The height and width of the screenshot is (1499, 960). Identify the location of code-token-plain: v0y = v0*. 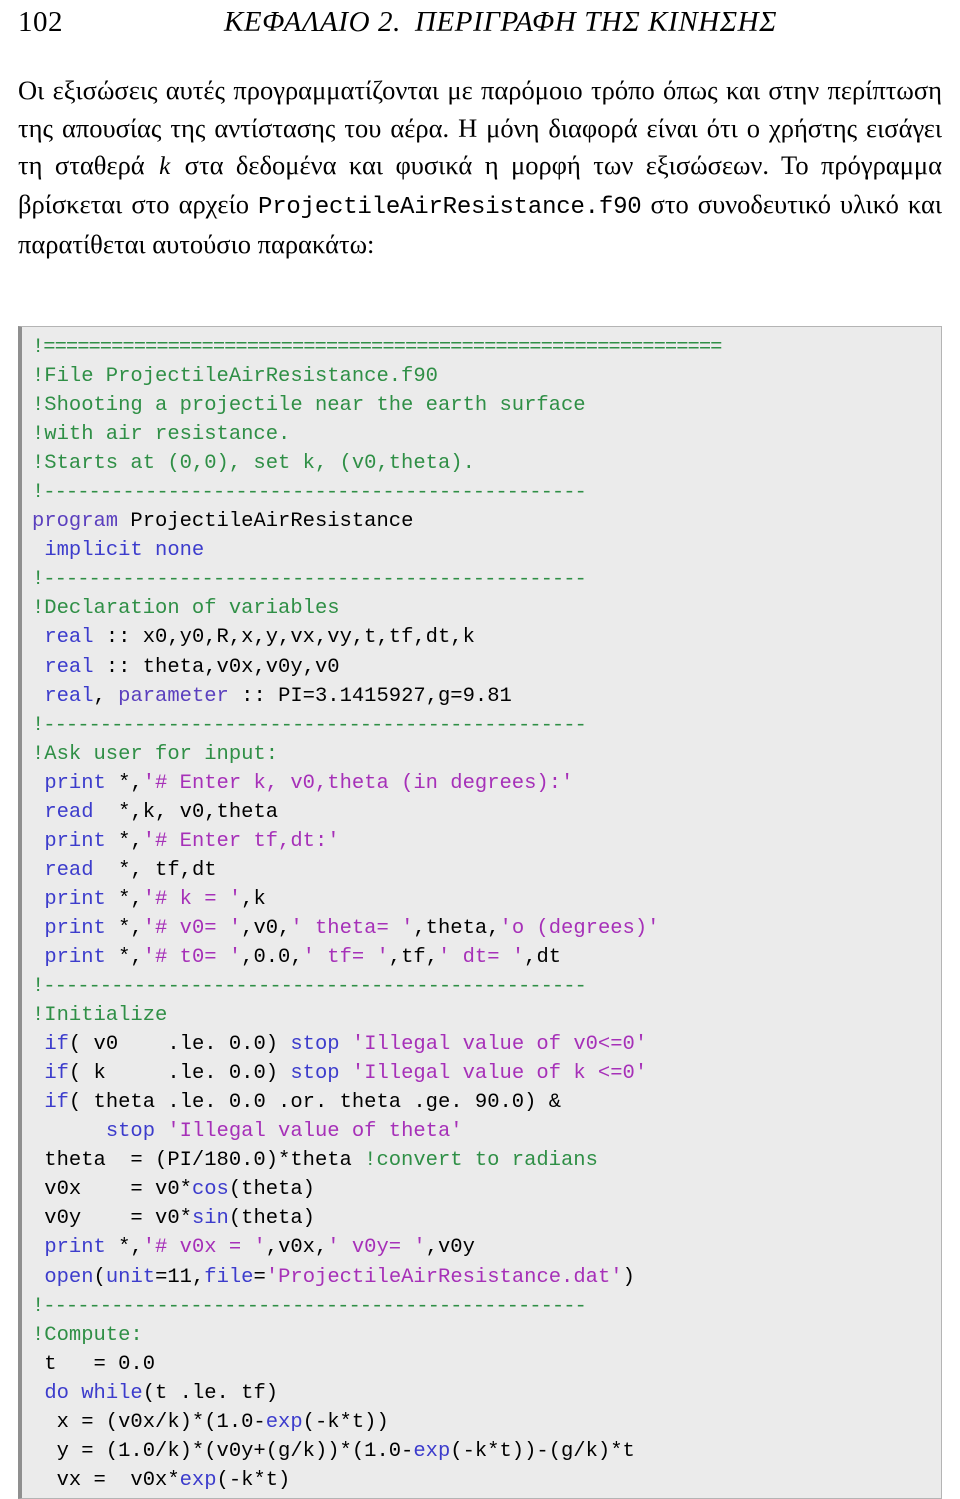
(112, 1219).